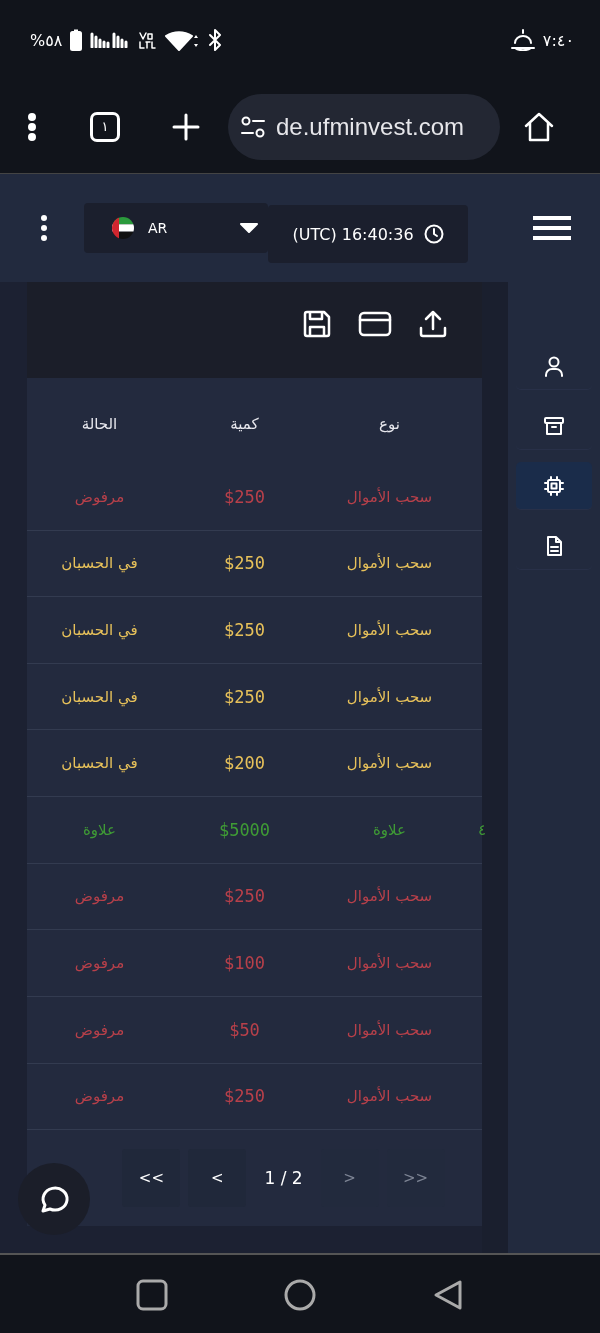  I want to click on page-indicator: 1 / 2, so click(283, 1178).